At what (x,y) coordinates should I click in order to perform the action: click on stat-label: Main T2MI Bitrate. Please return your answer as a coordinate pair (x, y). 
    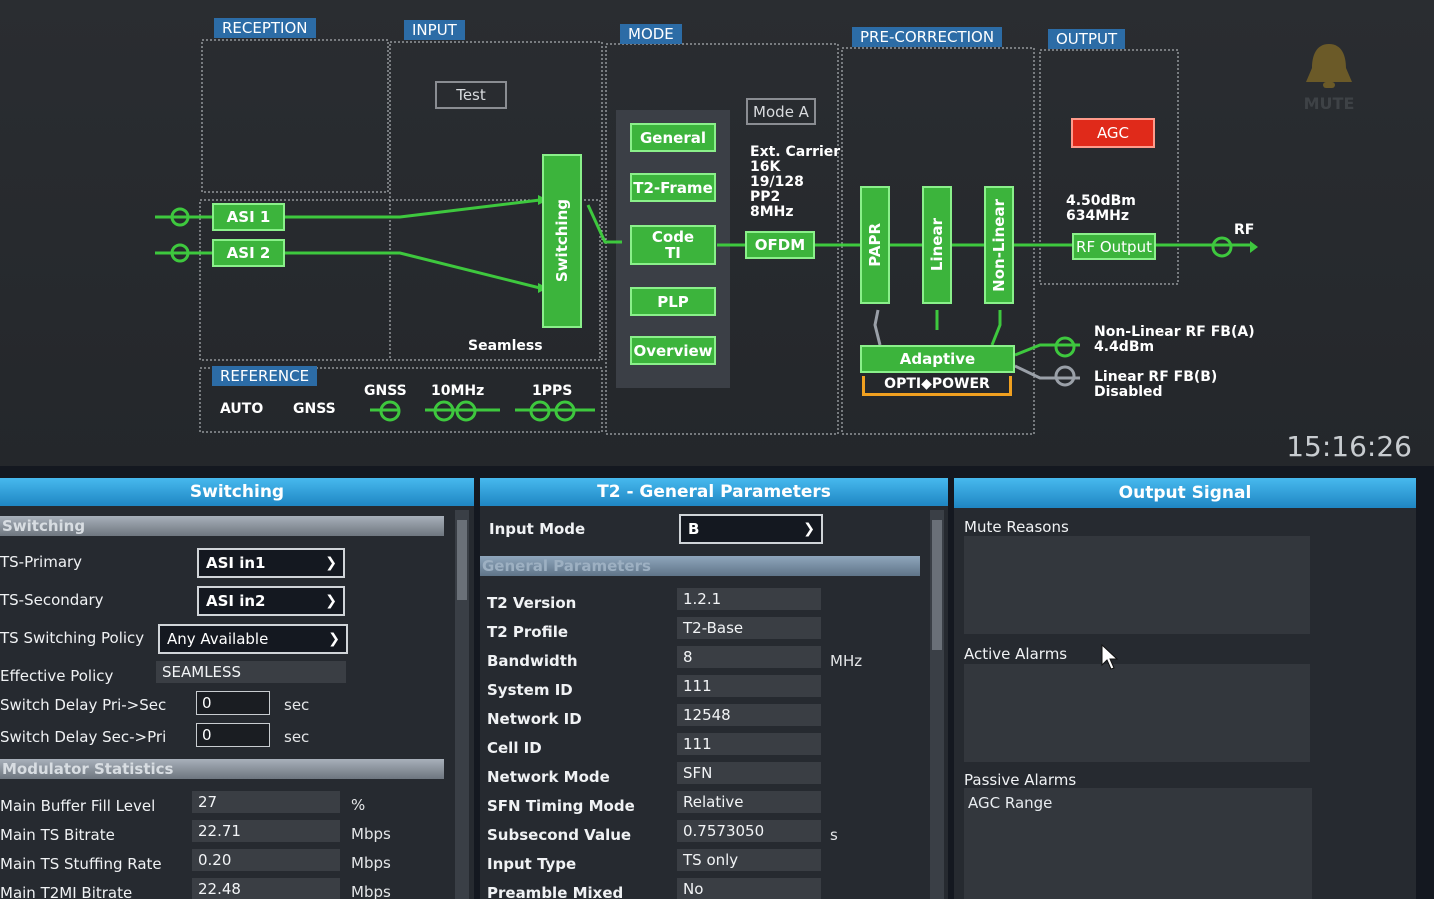
    Looking at the image, I should click on (66, 891).